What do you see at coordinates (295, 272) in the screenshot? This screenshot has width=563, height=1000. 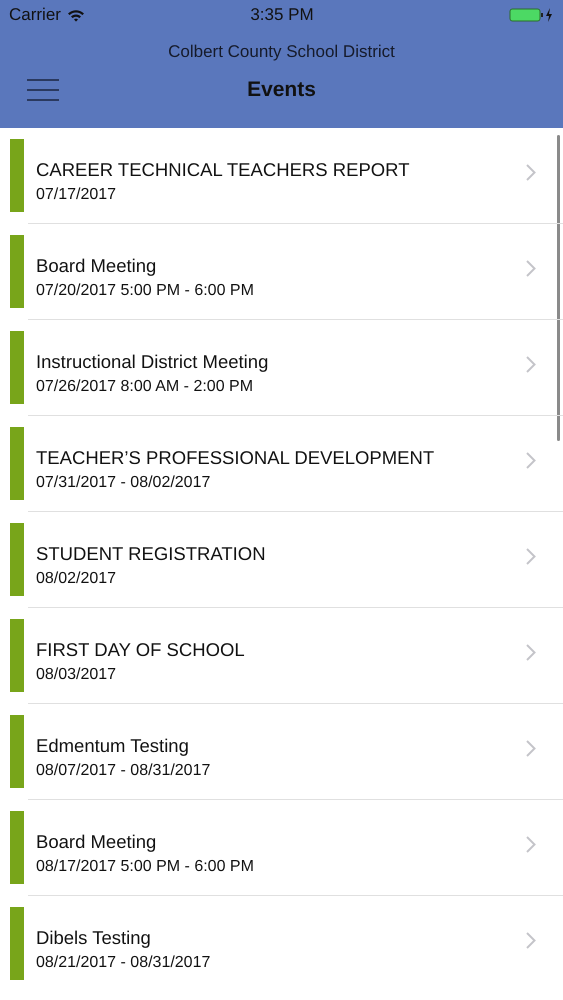 I see `event-row: Board Meeting 07/20/2017 5:00 PM - 6:00 PM` at bounding box center [295, 272].